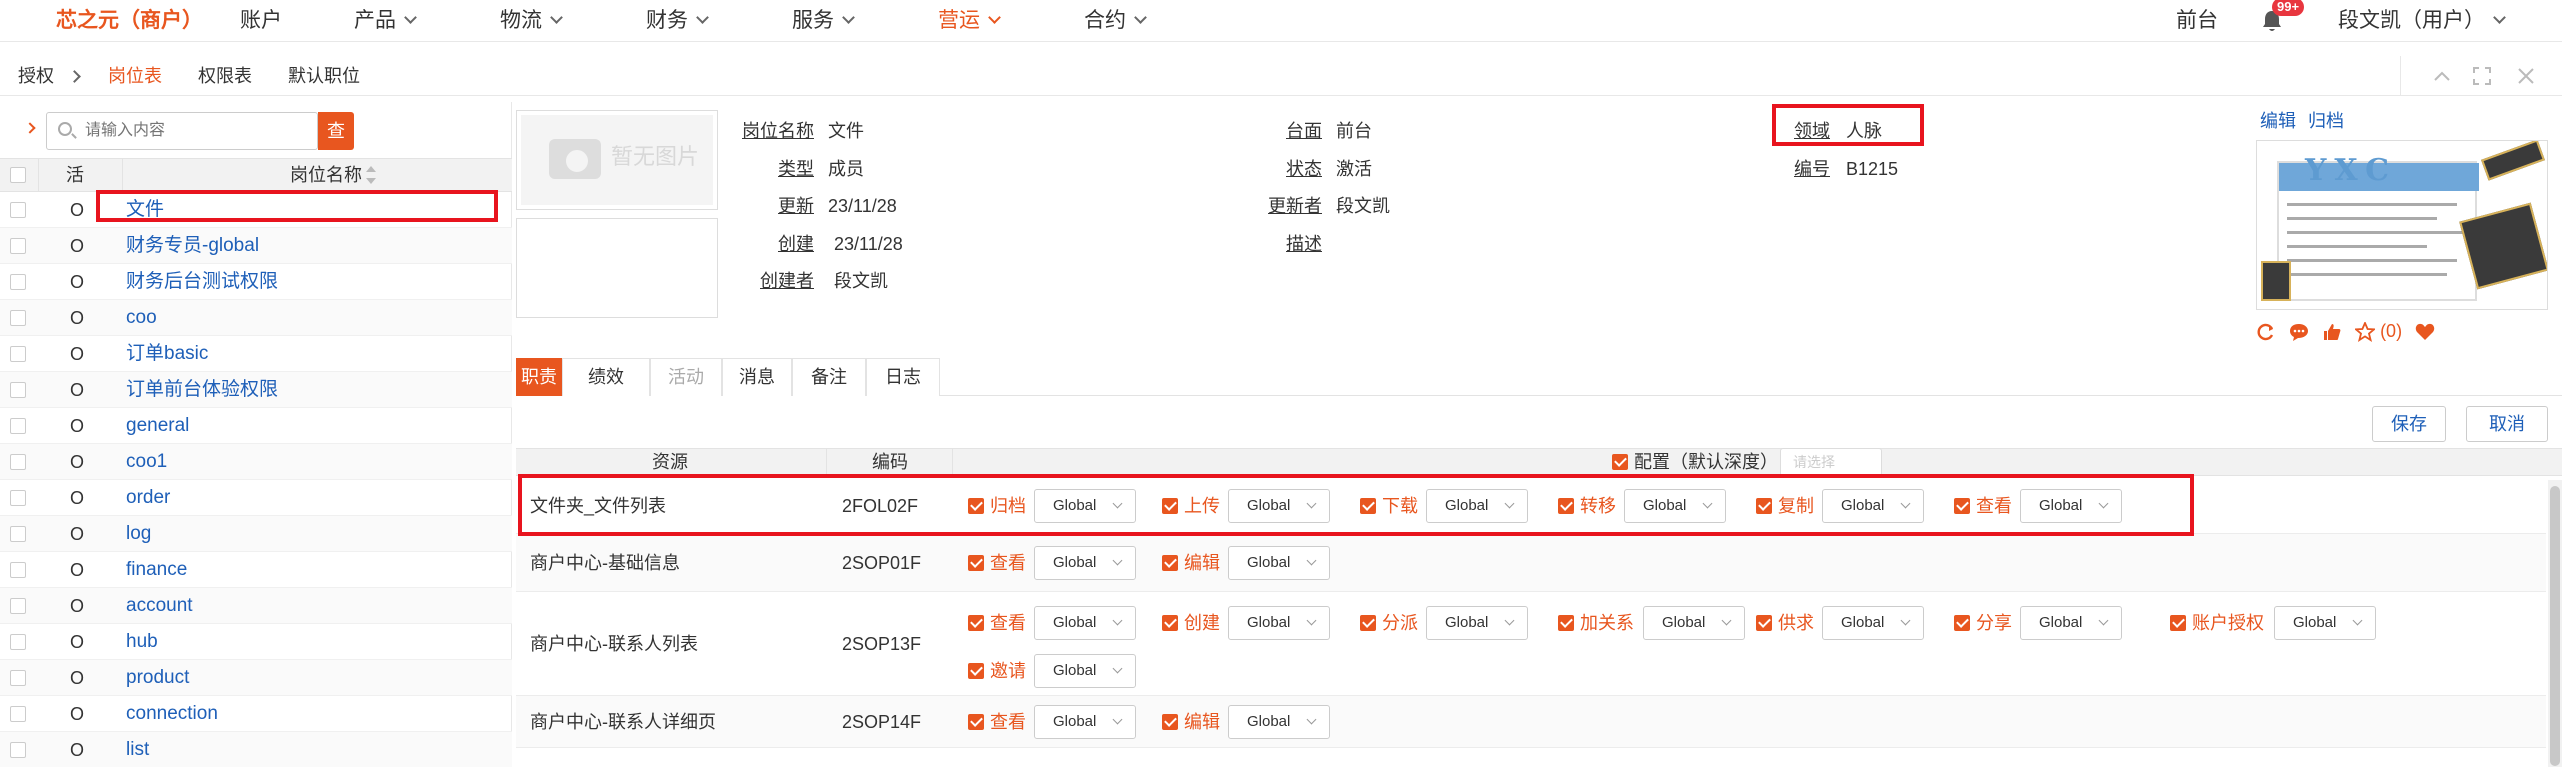  Describe the element at coordinates (606, 377) in the screenshot. I see `tab-performance: 绩效` at that location.